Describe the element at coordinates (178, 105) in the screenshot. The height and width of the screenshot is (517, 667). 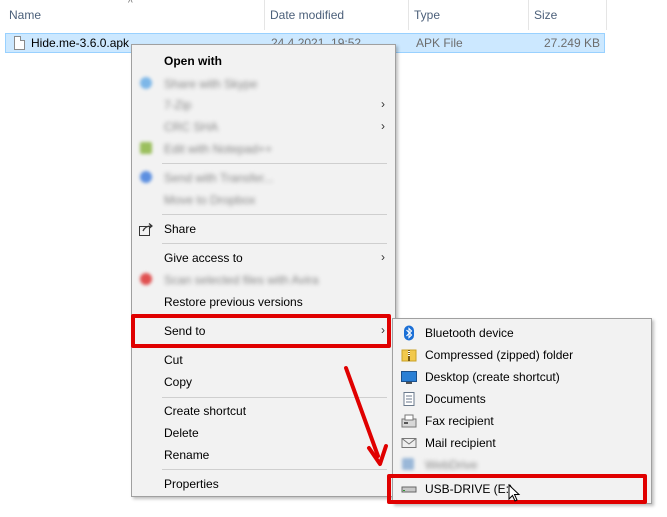
I see `menu-item-label: 7-Zip` at that location.